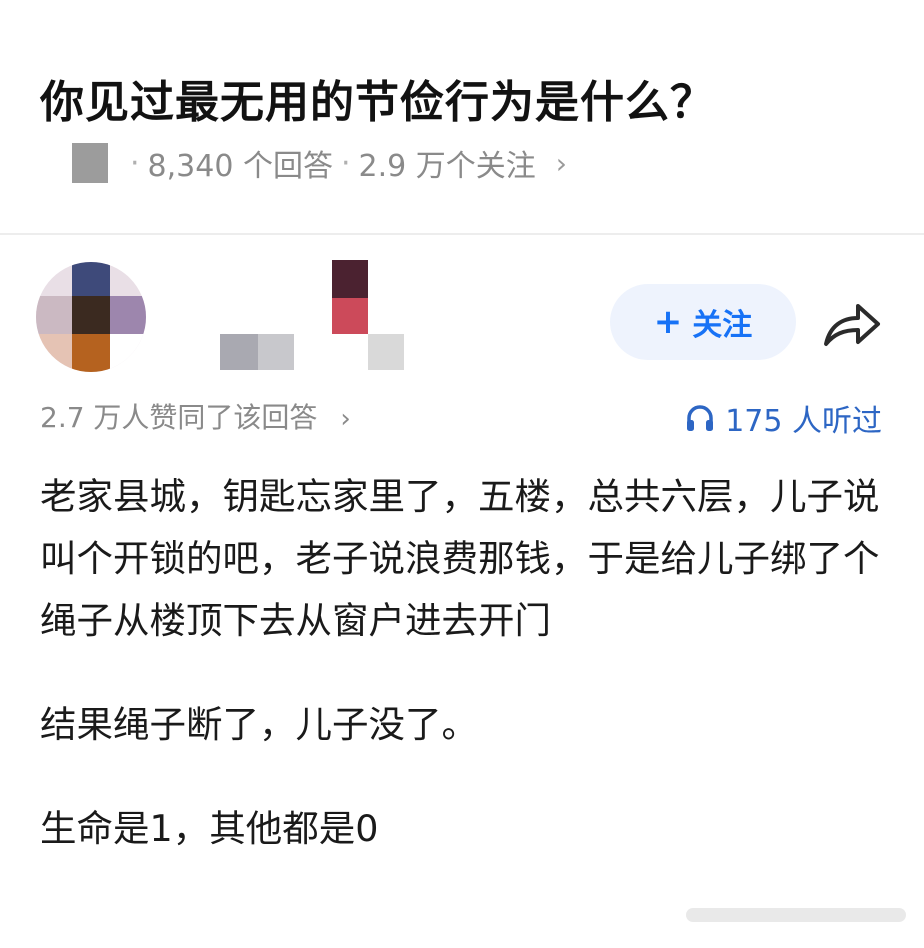 The width and height of the screenshot is (924, 948). What do you see at coordinates (179, 417) in the screenshot?
I see `upvote-count-label: 2.7 万人赞同了该回答` at bounding box center [179, 417].